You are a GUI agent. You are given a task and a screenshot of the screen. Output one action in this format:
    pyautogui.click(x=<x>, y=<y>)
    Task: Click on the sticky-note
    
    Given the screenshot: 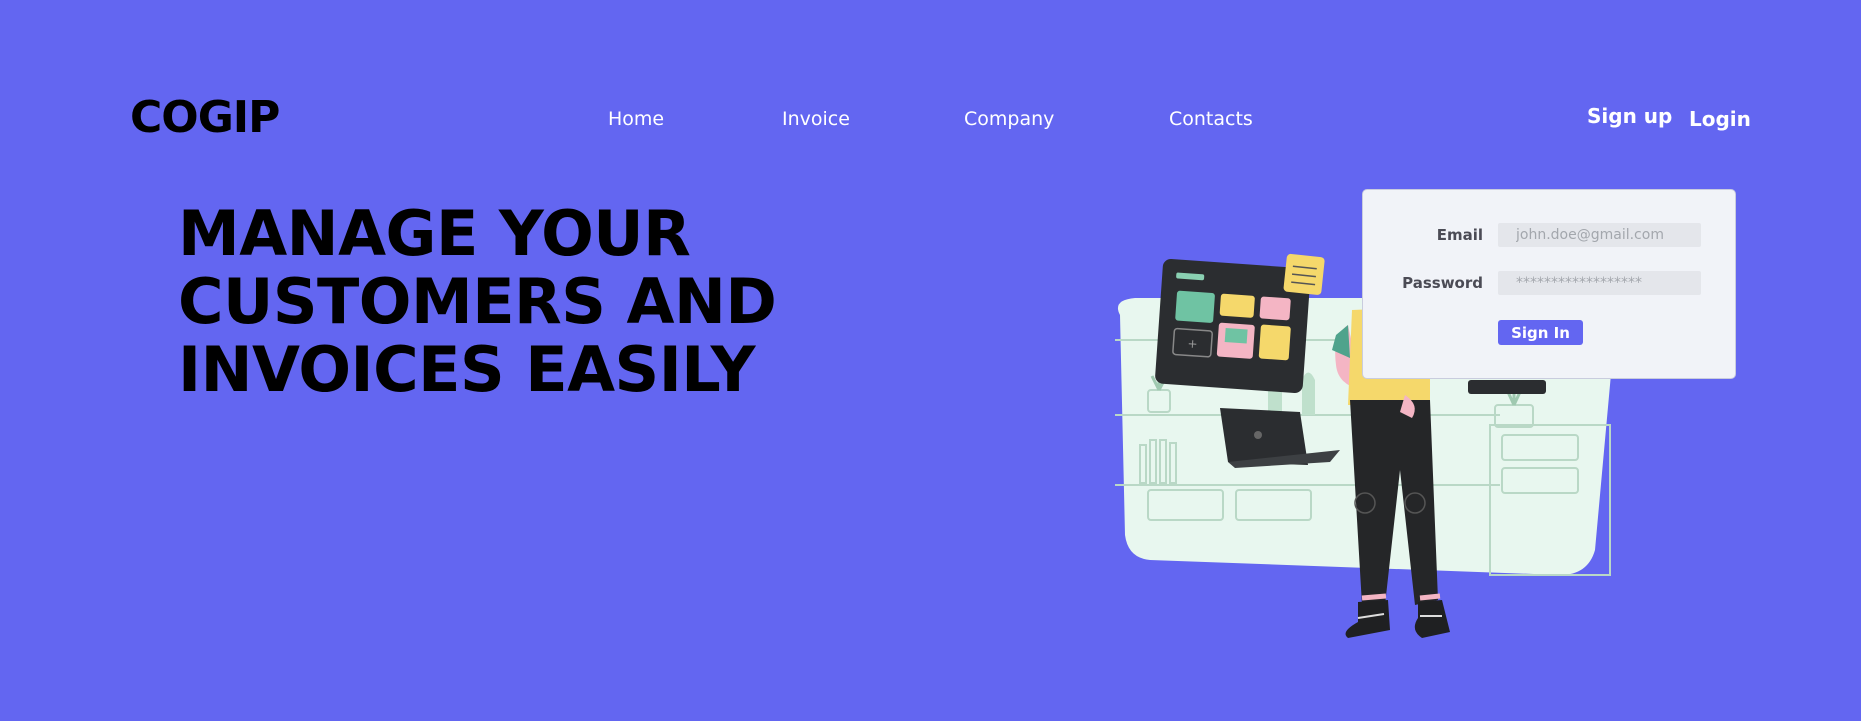 What is the action you would take?
    pyautogui.click(x=1304, y=274)
    